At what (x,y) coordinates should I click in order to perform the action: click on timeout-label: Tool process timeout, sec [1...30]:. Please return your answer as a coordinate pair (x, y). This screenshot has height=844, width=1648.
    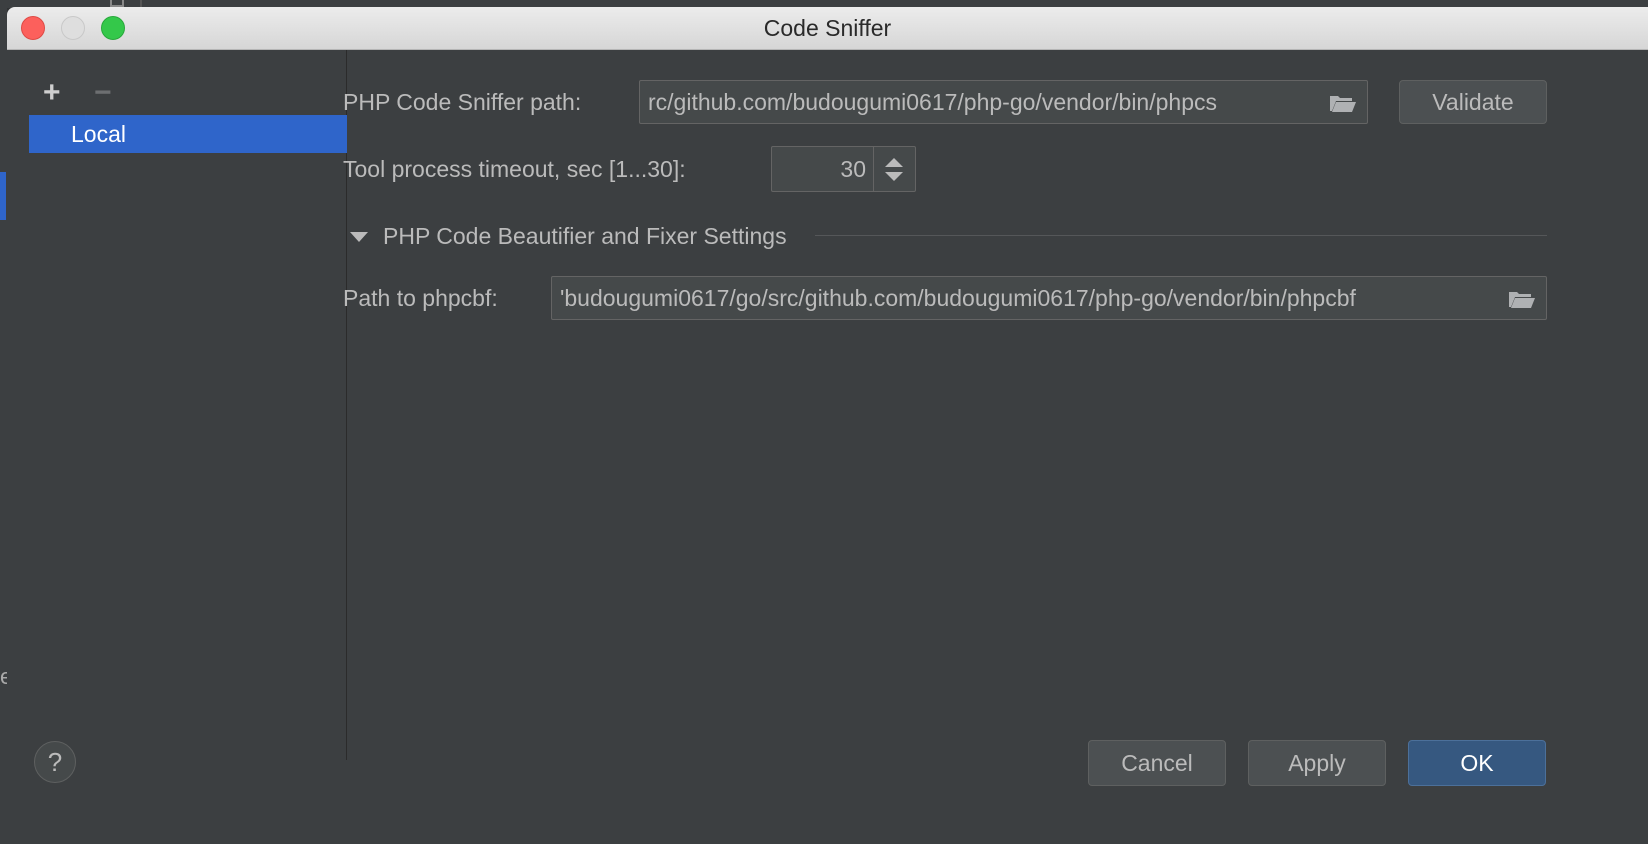
    Looking at the image, I should click on (514, 169).